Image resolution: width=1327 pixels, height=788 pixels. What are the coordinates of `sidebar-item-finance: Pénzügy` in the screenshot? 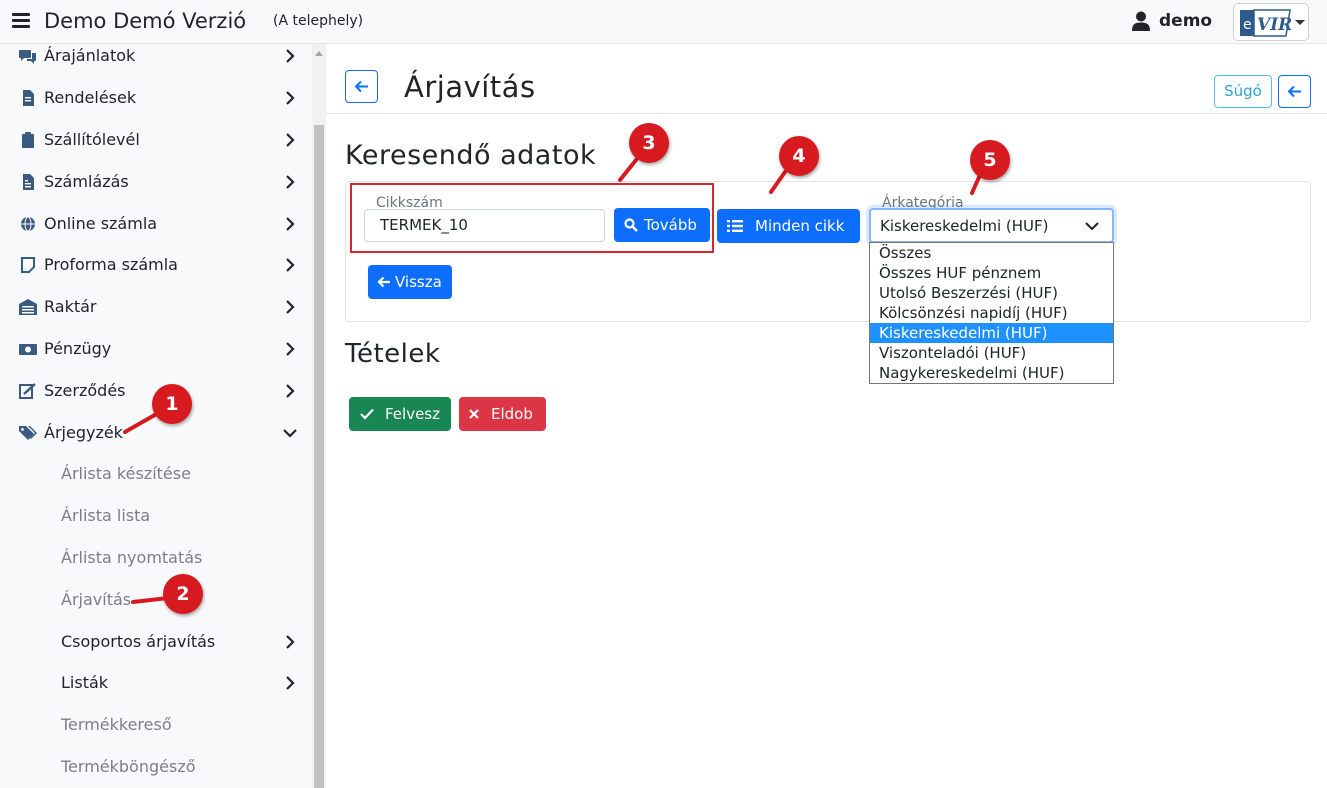 It's located at (156, 349).